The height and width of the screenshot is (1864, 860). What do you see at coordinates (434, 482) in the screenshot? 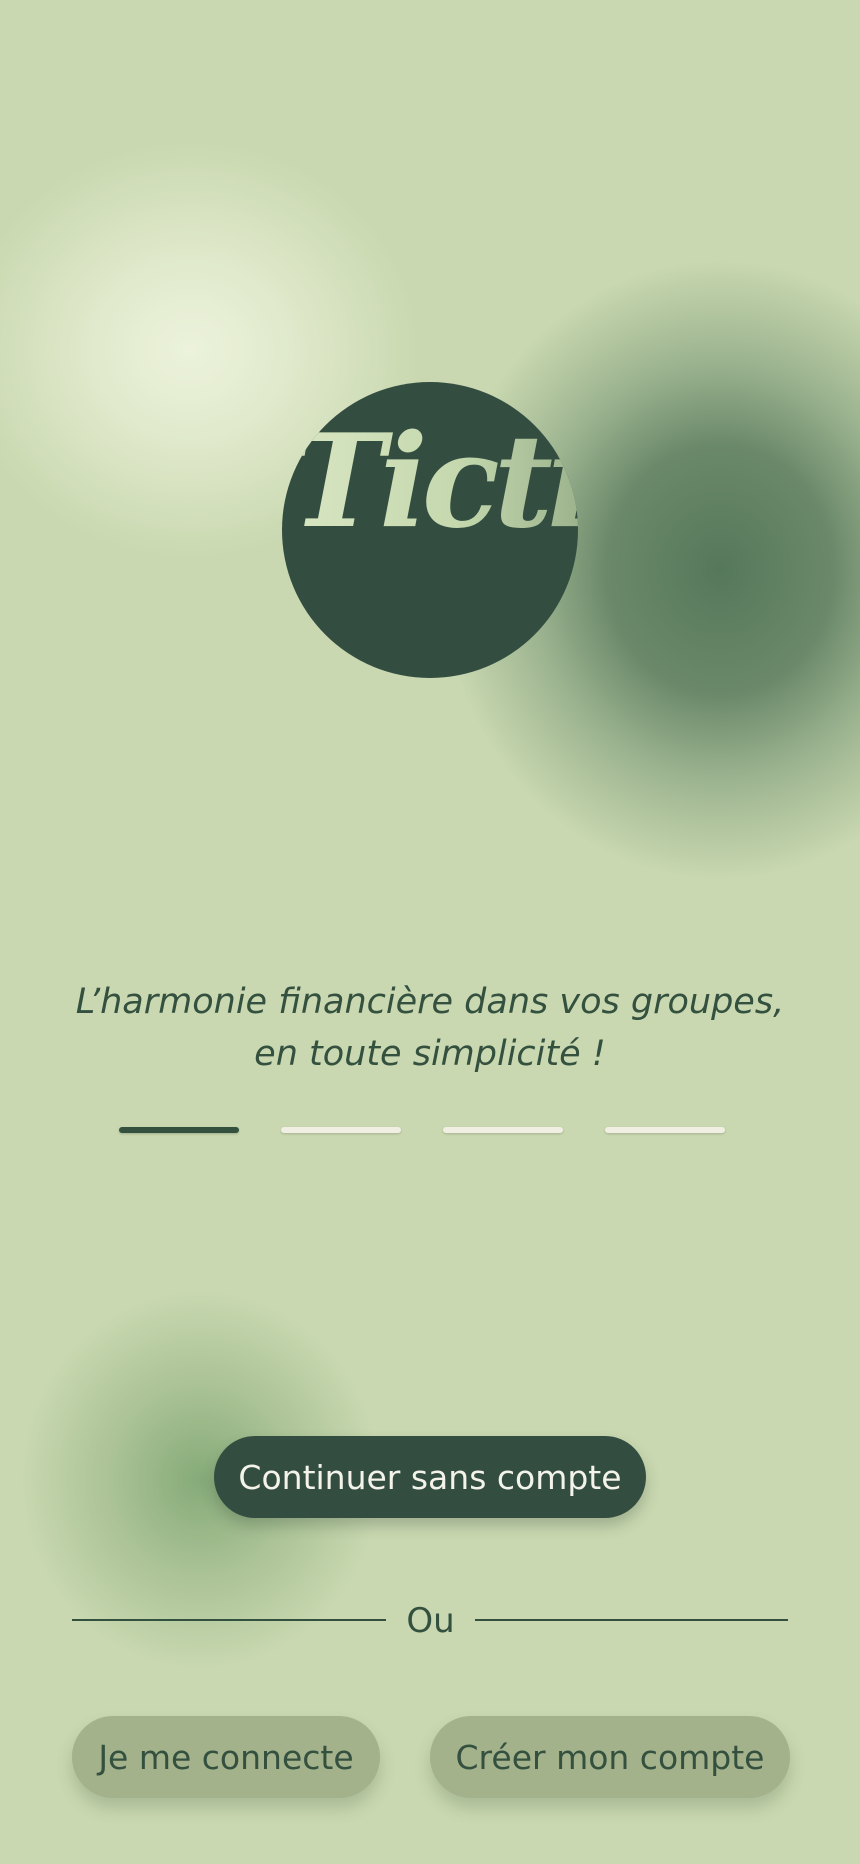
I see `logo-wordmark: Tictic` at bounding box center [434, 482].